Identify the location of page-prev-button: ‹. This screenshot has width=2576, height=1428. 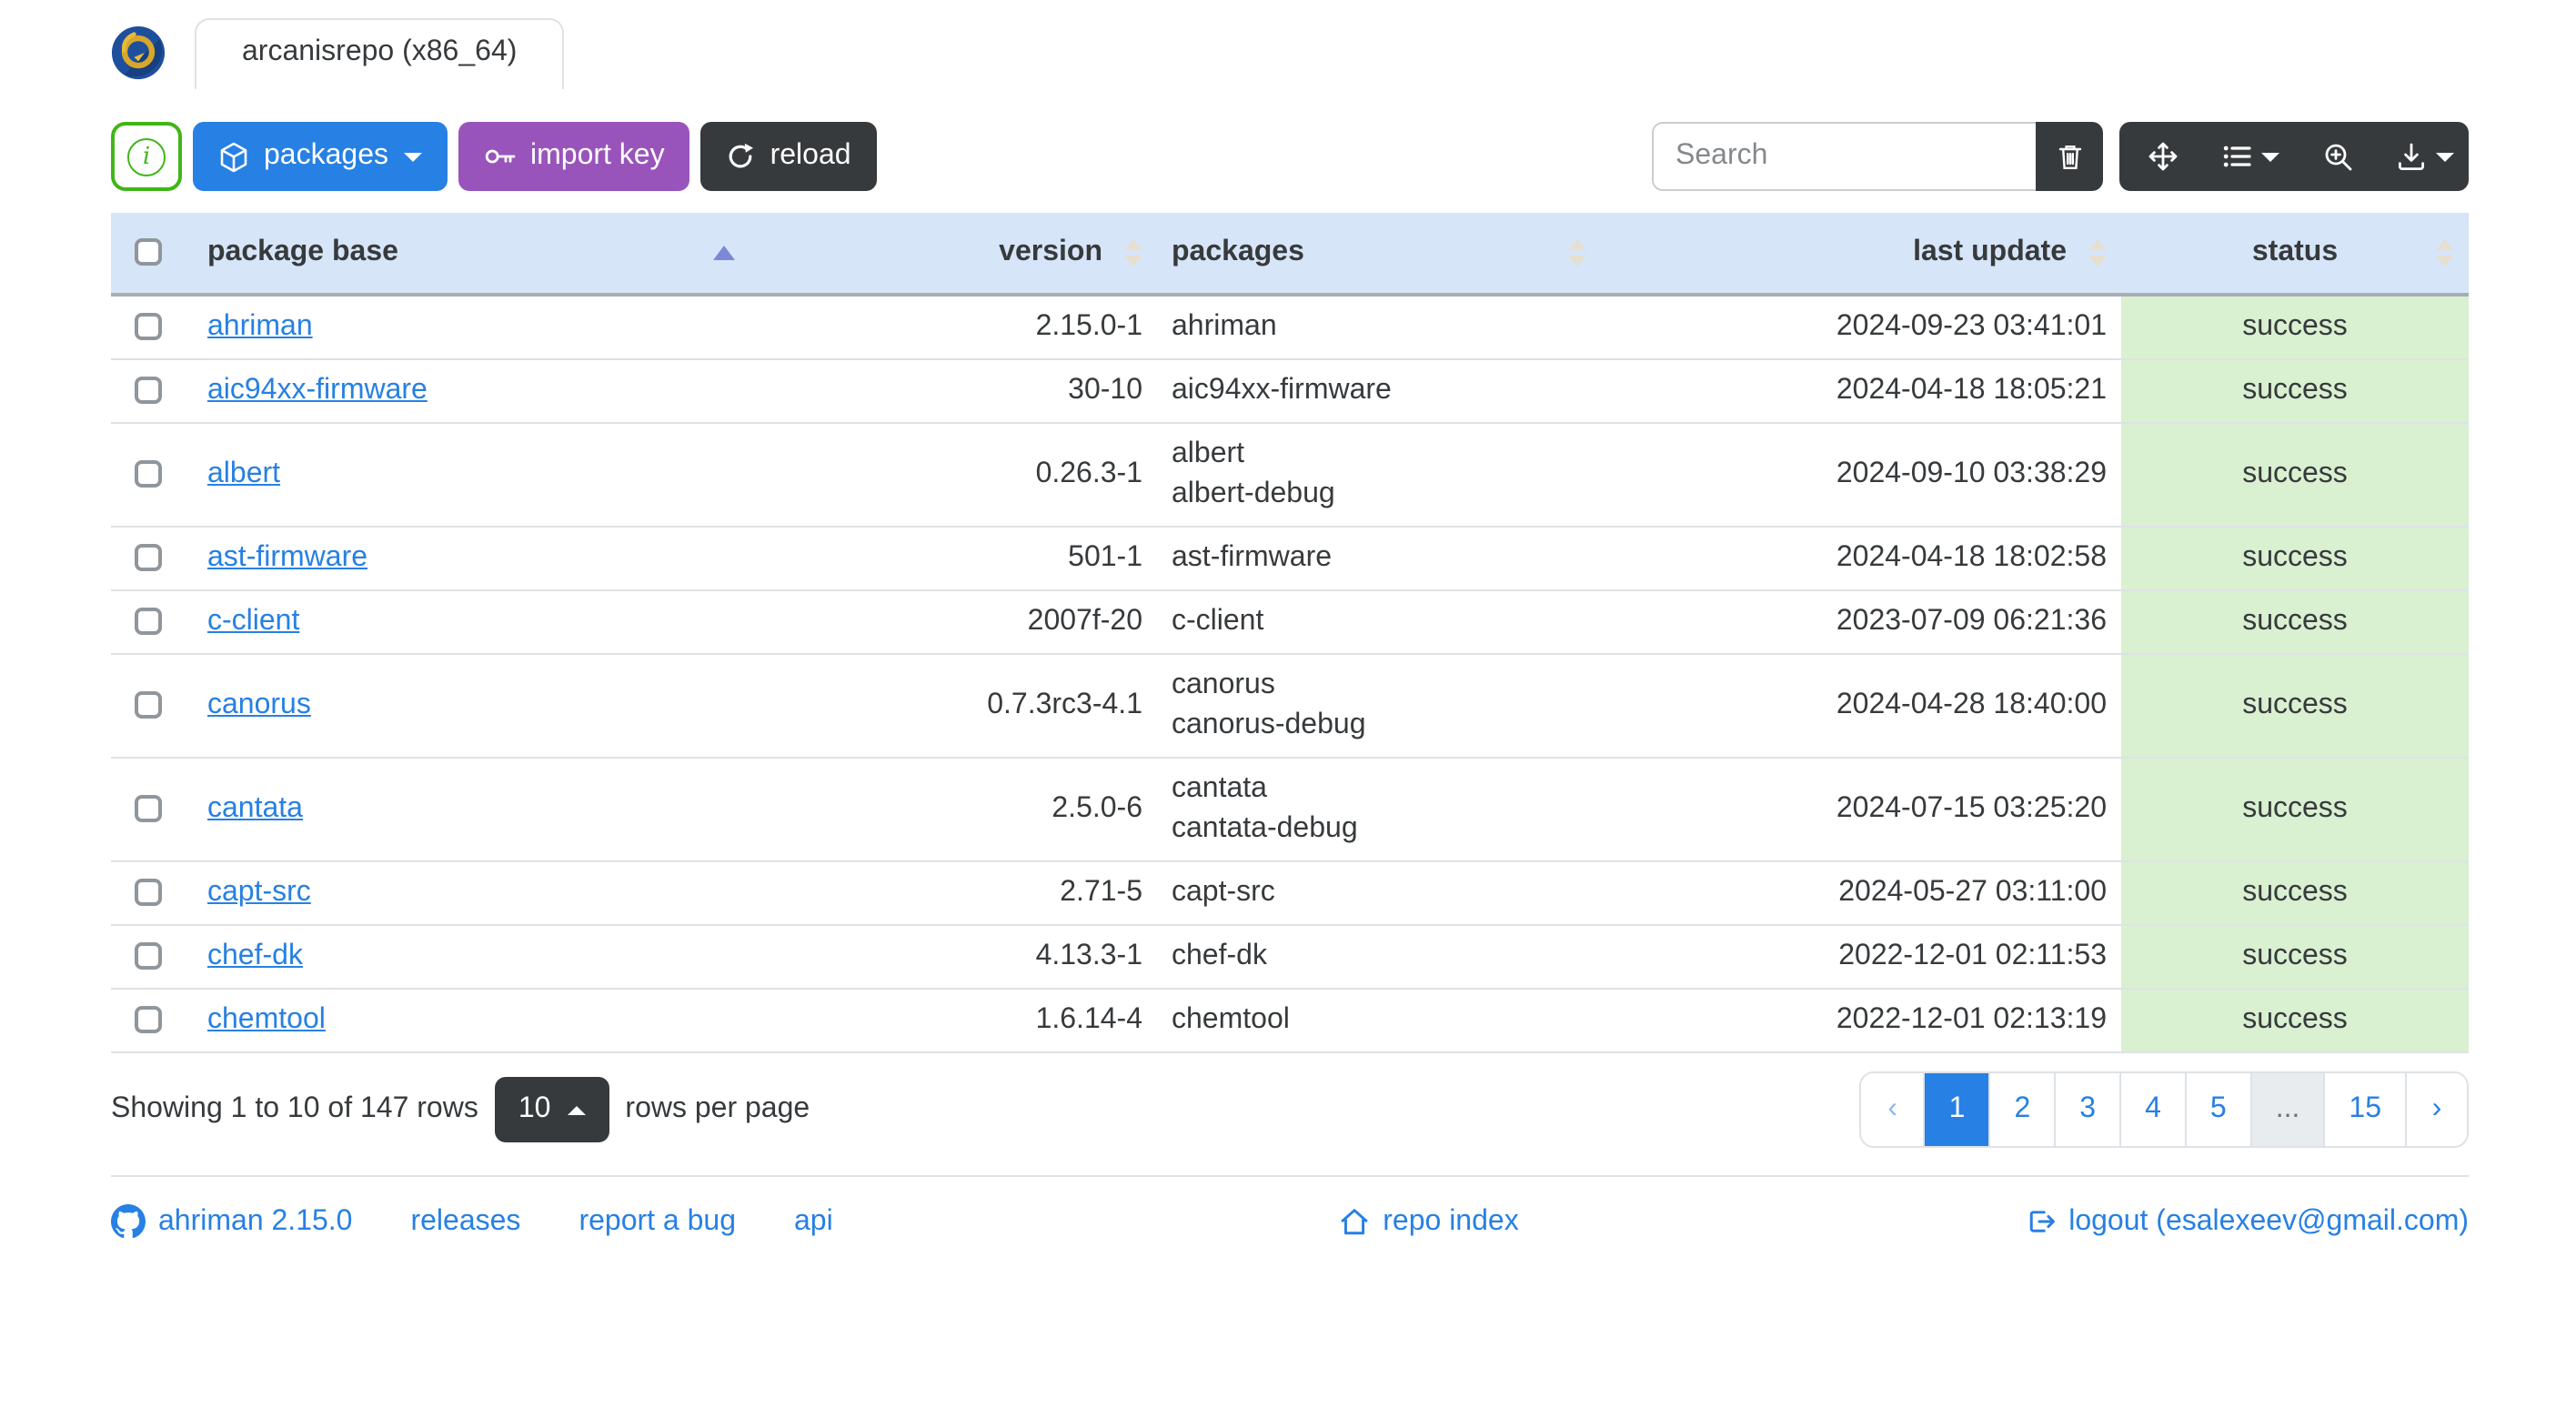
(1892, 1110).